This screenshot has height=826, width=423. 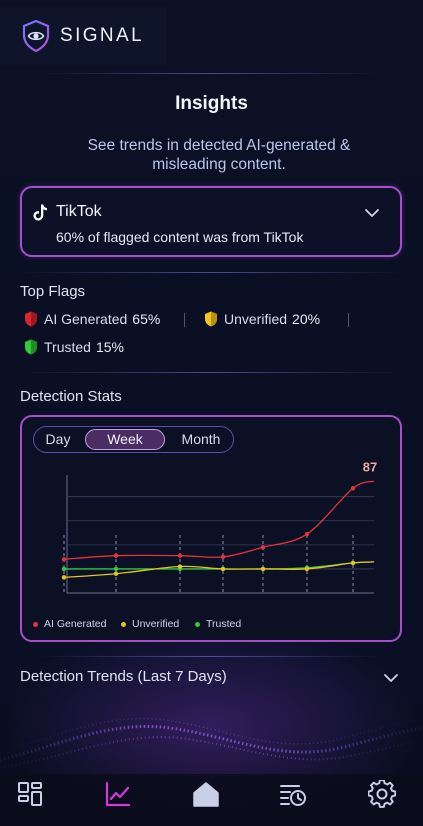 What do you see at coordinates (146, 319) in the screenshot?
I see `flag-value: 65%` at bounding box center [146, 319].